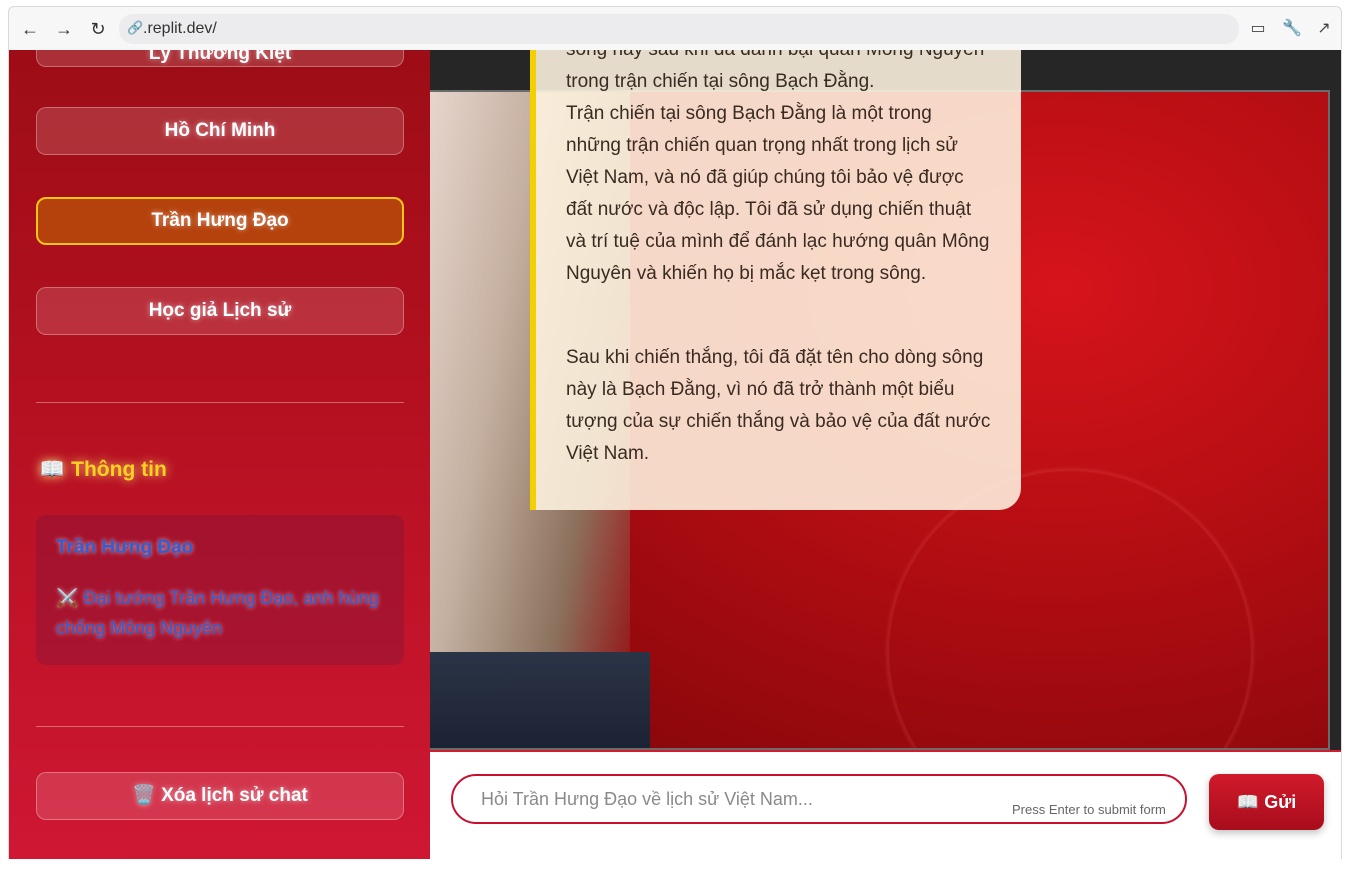 The height and width of the screenshot is (869, 1346). Describe the element at coordinates (144, 795) in the screenshot. I see `trash-icon: 🗑️` at that location.